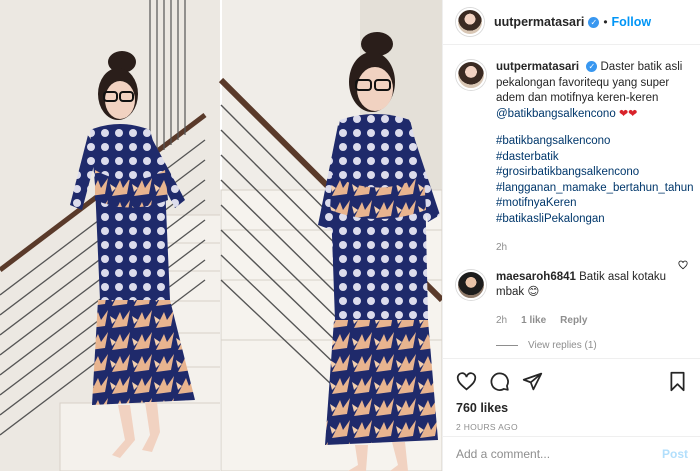 The image size is (700, 471). I want to click on hashtag-link: #batikbangsalkencono, so click(595, 142).